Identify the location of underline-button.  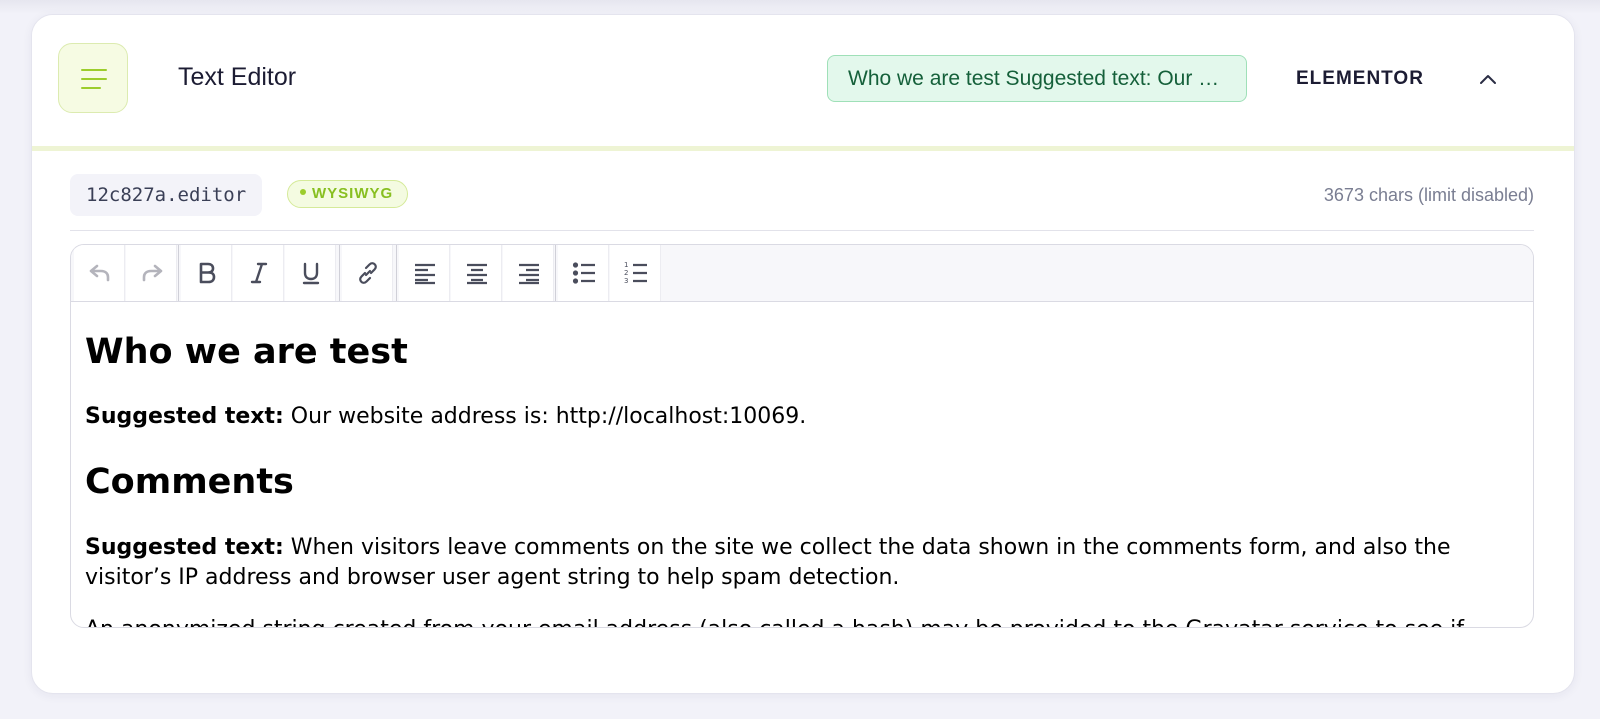
(310, 273).